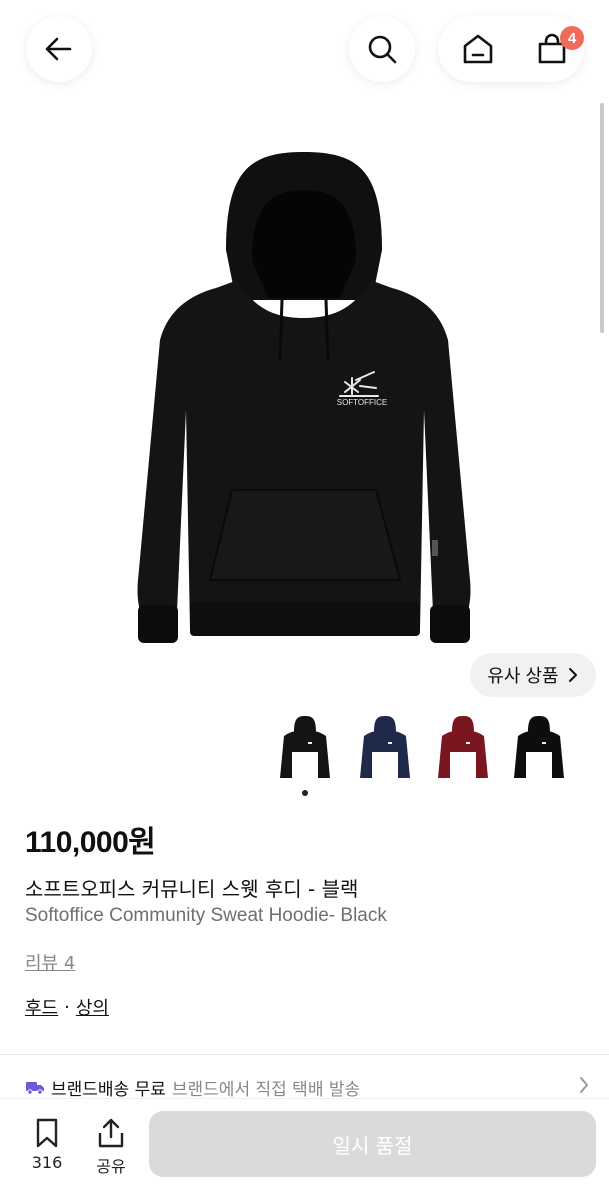 Image resolution: width=609 pixels, height=1200 pixels. Describe the element at coordinates (192, 889) in the screenshot. I see `product-title-korean: 소프트오피스 커뮤니티 스웻 후디 - 블랙` at that location.